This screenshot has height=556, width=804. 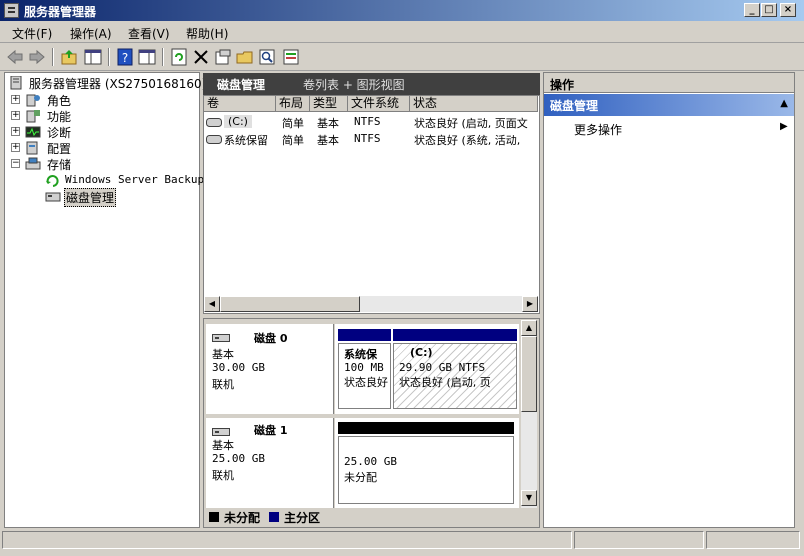 I want to click on disk-1-label: 磁盘 1 基本 25.00 GB 联机, so click(x=270, y=463).